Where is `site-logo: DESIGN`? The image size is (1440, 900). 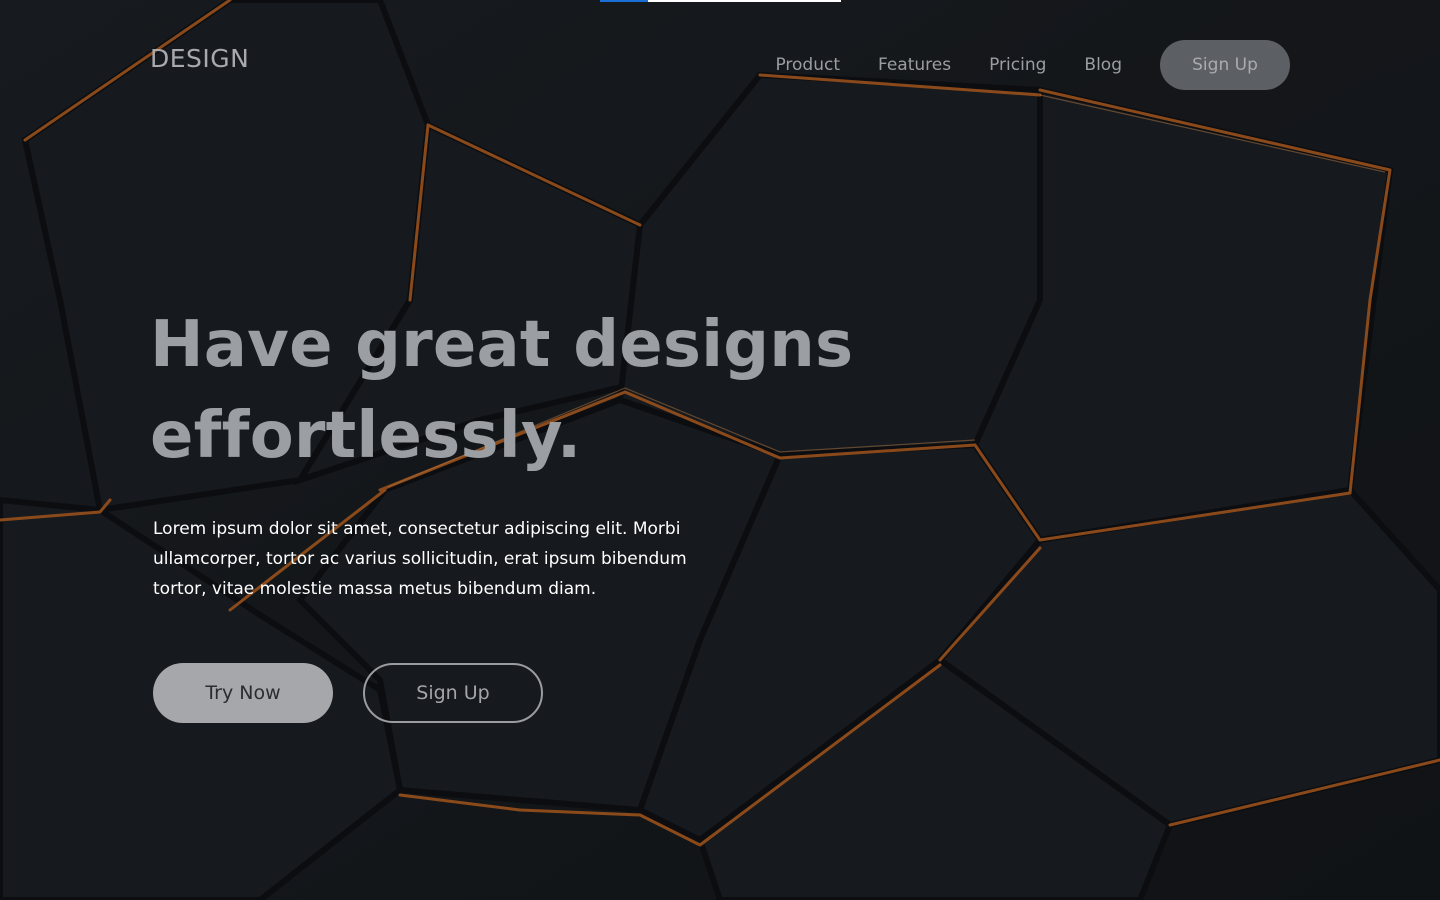
site-logo: DESIGN is located at coordinates (199, 58).